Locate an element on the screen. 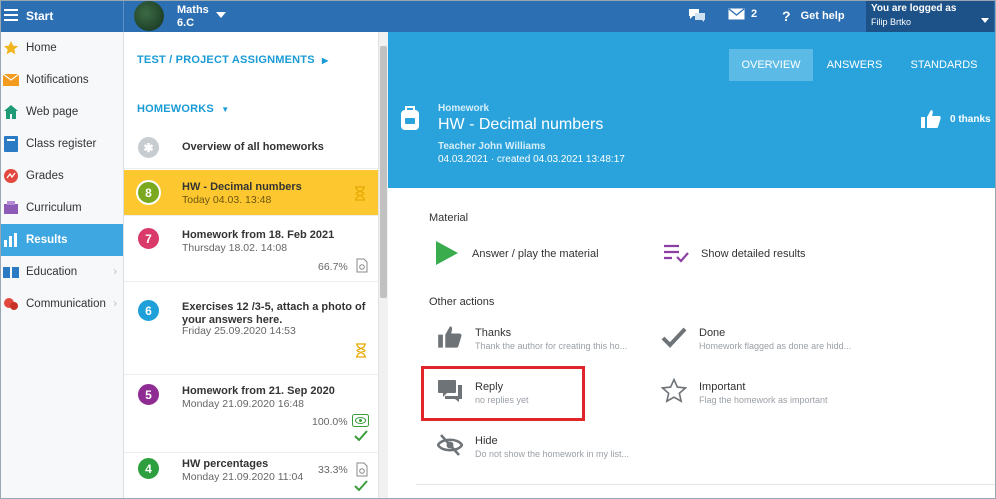  sidebar-item-grades: Grades is located at coordinates (61, 176).